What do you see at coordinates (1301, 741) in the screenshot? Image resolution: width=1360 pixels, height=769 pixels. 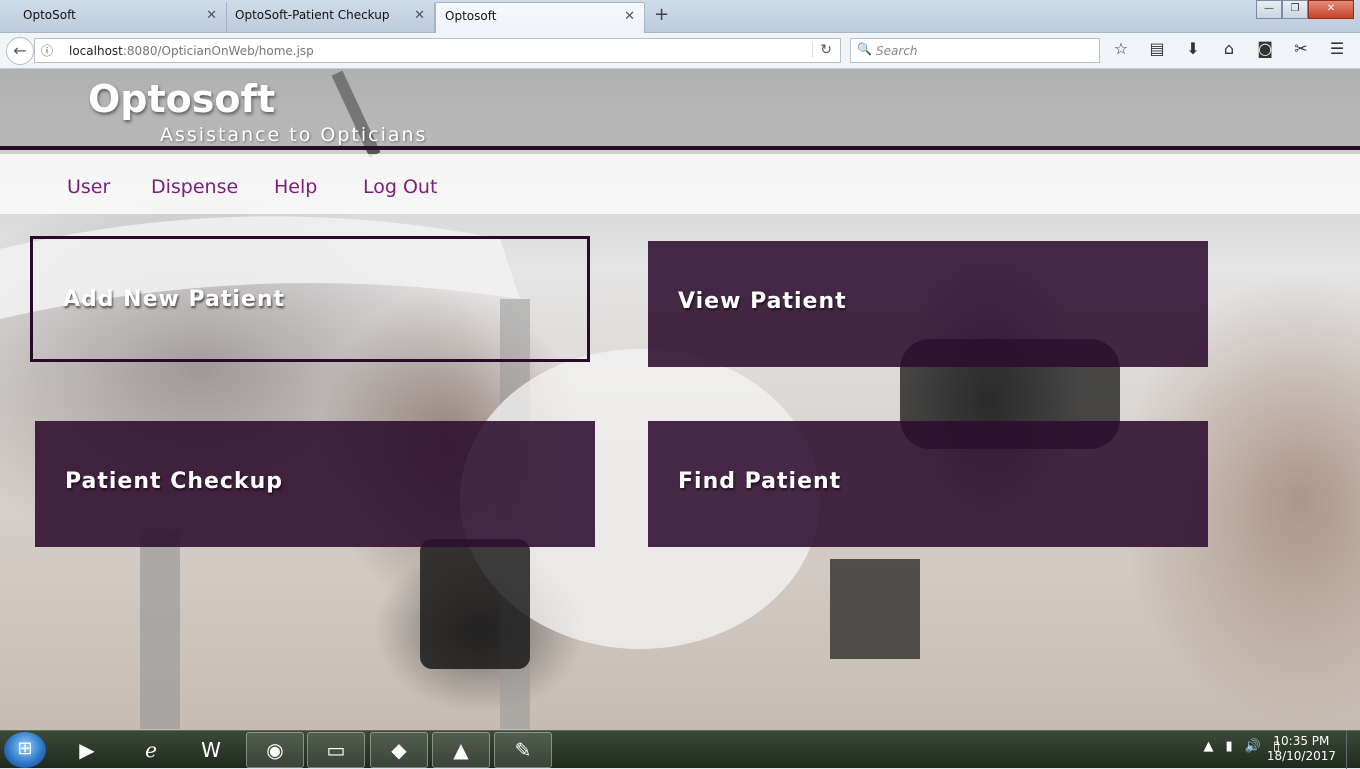 I see `clock-time: 10:35 PM` at bounding box center [1301, 741].